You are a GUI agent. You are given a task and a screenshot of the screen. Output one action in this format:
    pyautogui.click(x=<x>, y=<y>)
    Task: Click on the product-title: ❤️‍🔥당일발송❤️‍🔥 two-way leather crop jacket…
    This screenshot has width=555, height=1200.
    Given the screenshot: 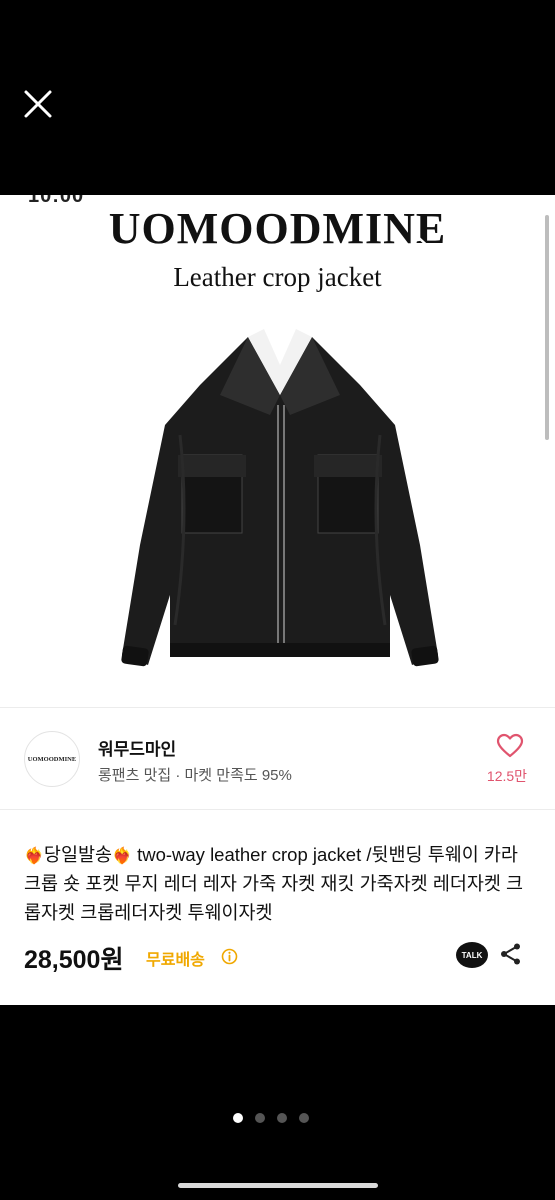 What is the action you would take?
    pyautogui.click(x=279, y=883)
    